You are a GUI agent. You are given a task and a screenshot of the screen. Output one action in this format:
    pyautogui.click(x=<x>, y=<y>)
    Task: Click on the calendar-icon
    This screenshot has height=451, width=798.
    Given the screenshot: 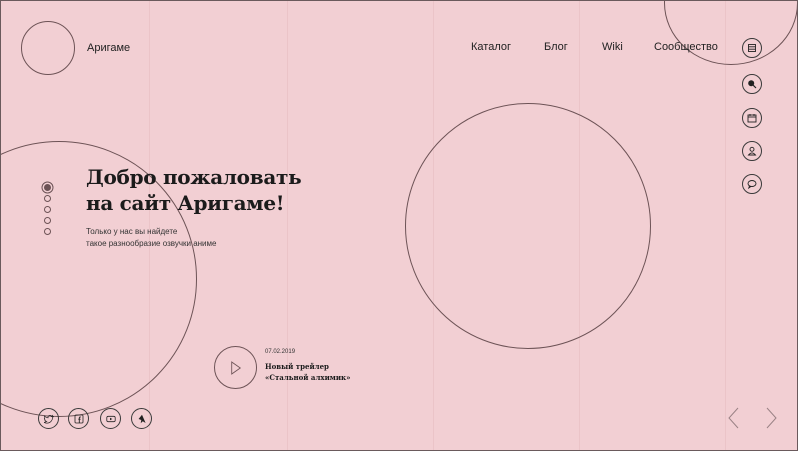 What is the action you would take?
    pyautogui.click(x=752, y=118)
    